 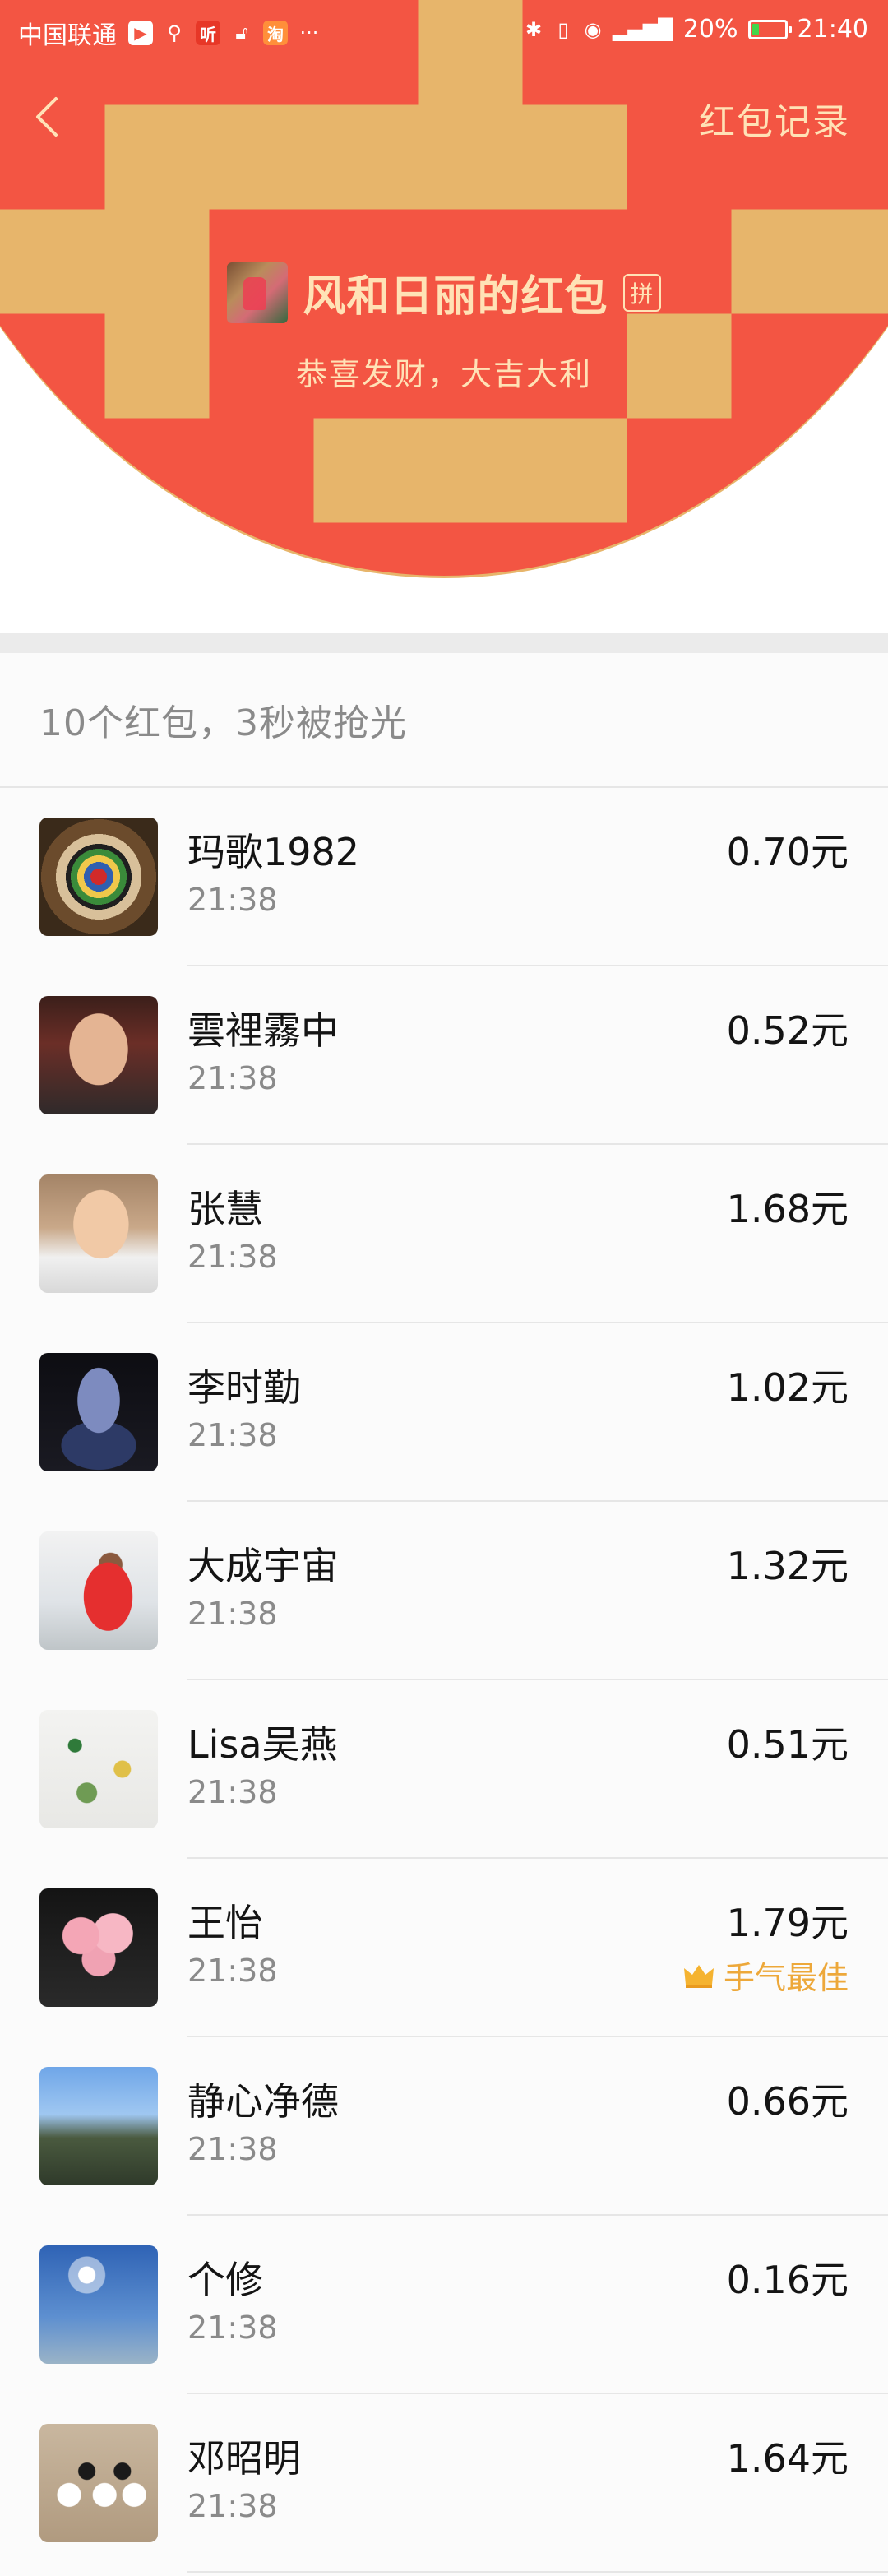 I want to click on list-item: 张慧 21:38 1.68元, so click(x=444, y=1234).